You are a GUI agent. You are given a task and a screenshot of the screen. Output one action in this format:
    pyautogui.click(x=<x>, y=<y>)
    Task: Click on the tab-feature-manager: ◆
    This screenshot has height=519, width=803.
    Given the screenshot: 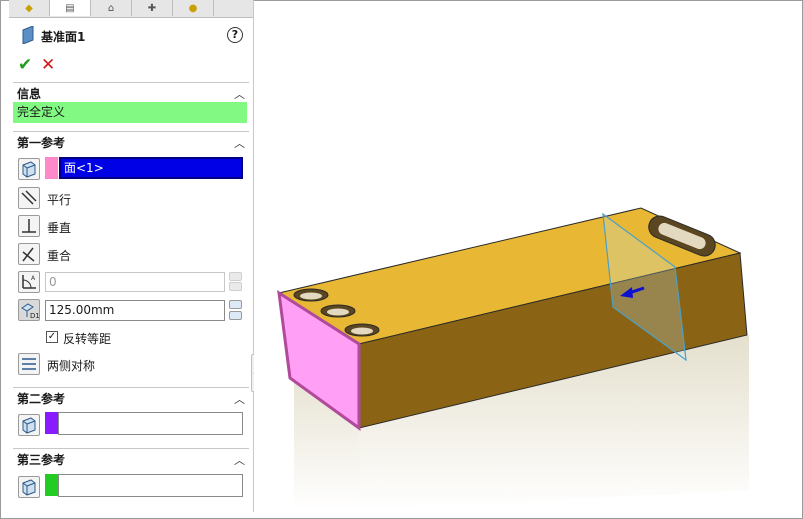 What is the action you would take?
    pyautogui.click(x=29, y=8)
    